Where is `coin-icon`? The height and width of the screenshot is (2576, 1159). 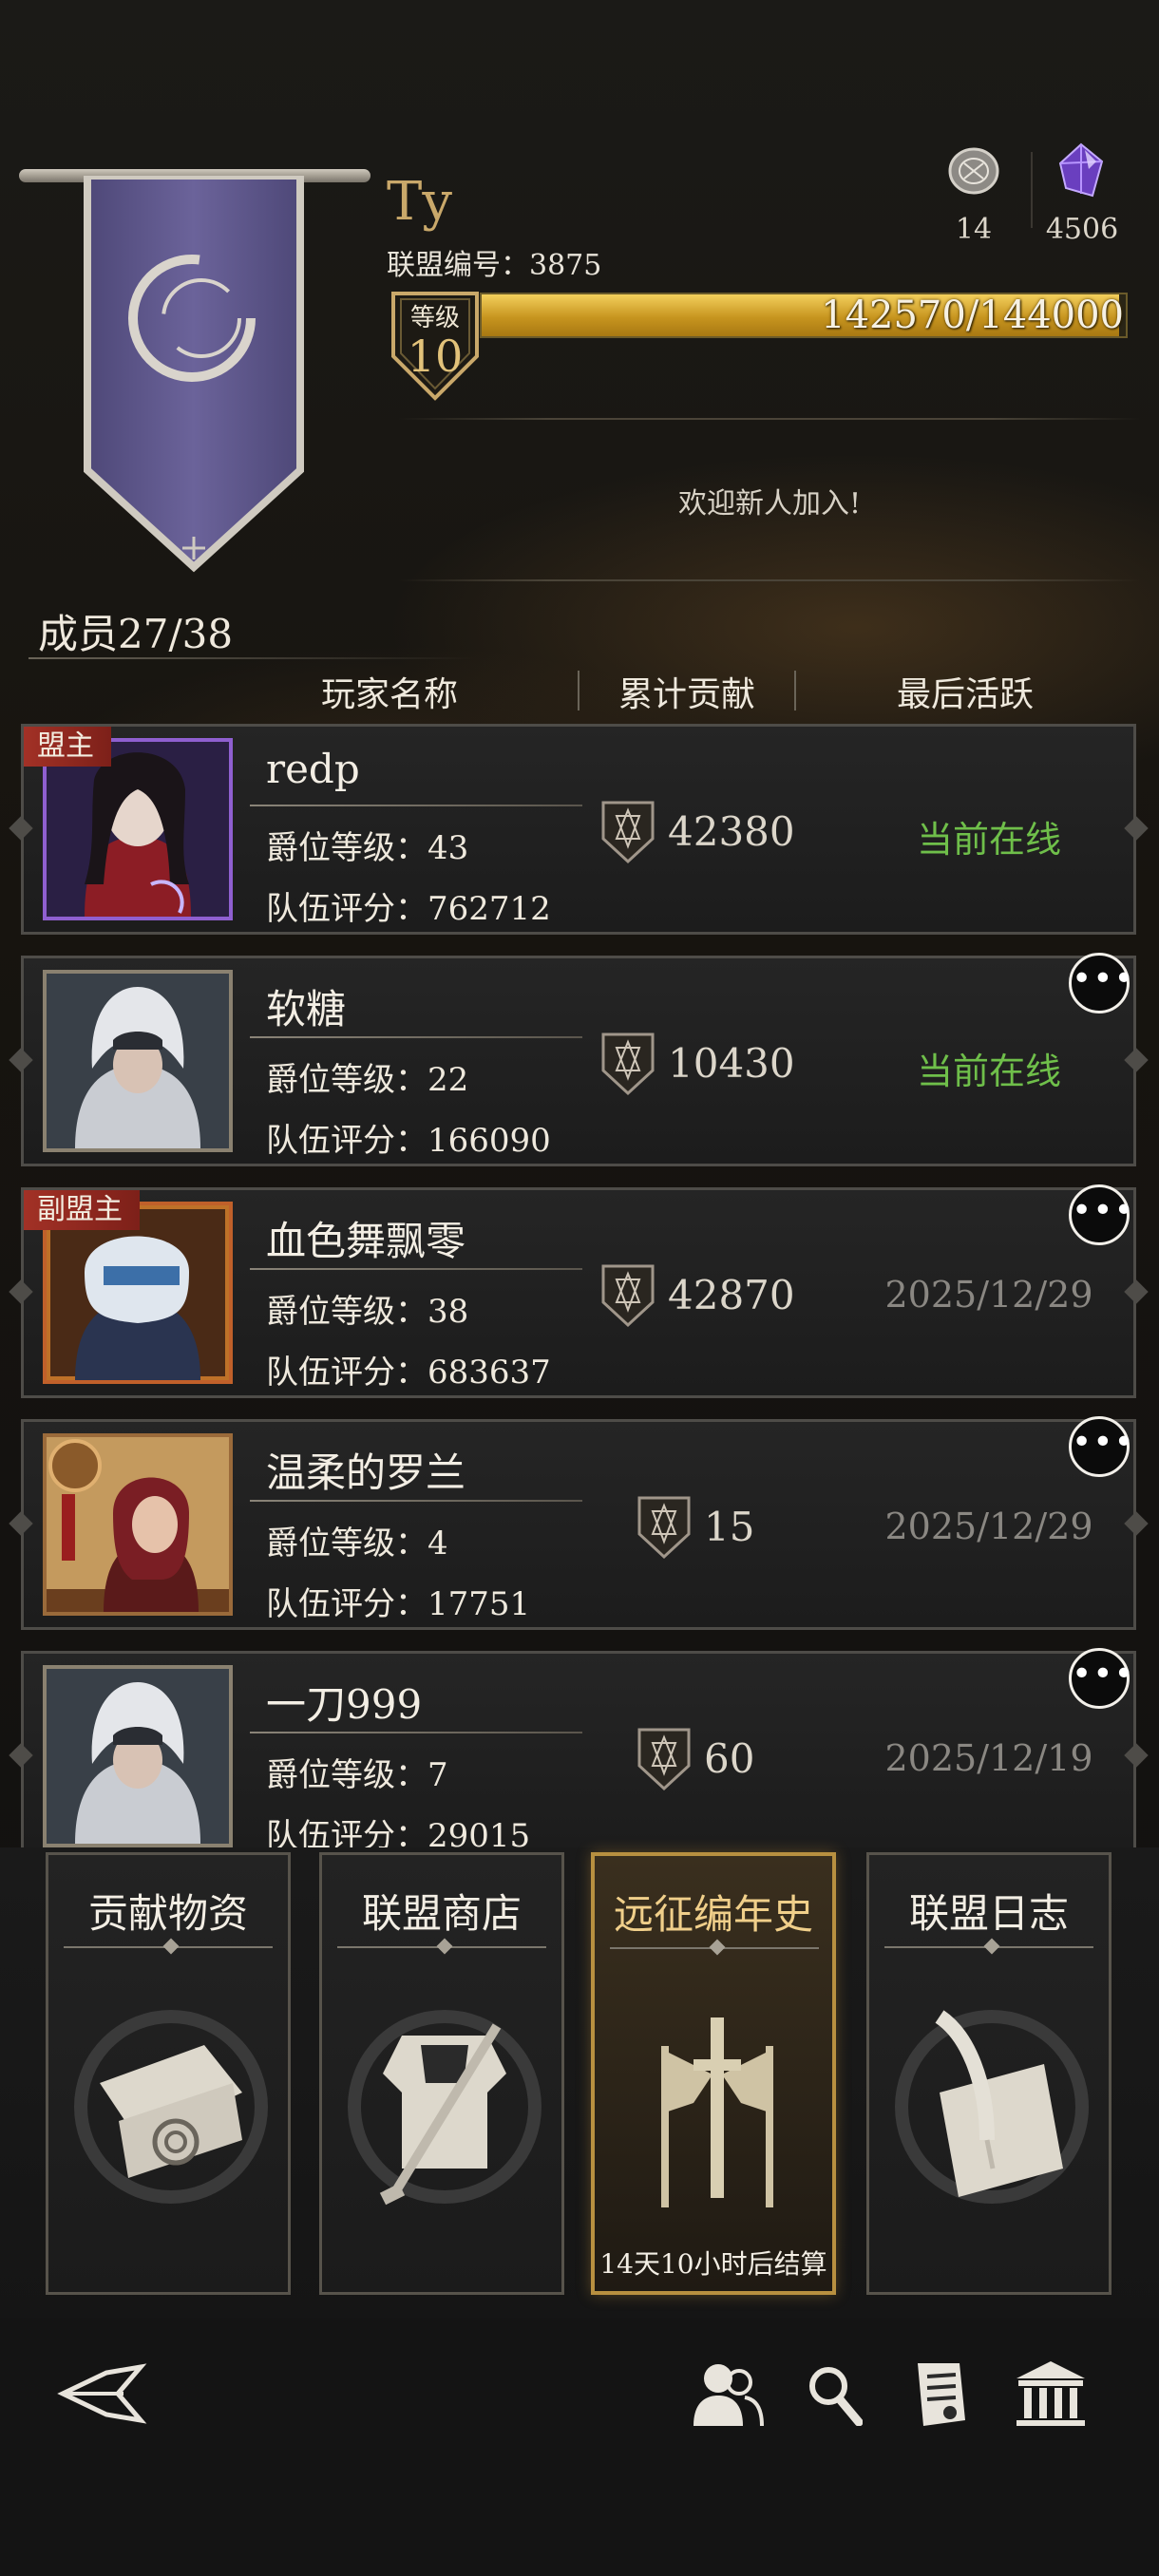
coin-icon is located at coordinates (973, 170).